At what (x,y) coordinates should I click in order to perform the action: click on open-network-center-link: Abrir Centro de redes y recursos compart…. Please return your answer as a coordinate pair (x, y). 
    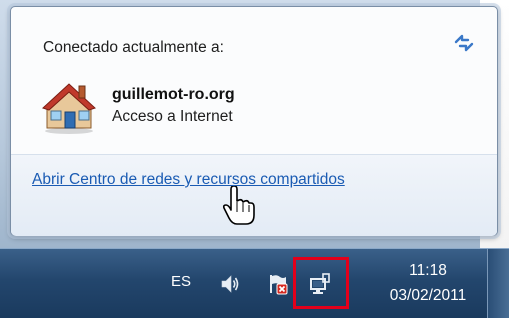
    Looking at the image, I should click on (188, 180).